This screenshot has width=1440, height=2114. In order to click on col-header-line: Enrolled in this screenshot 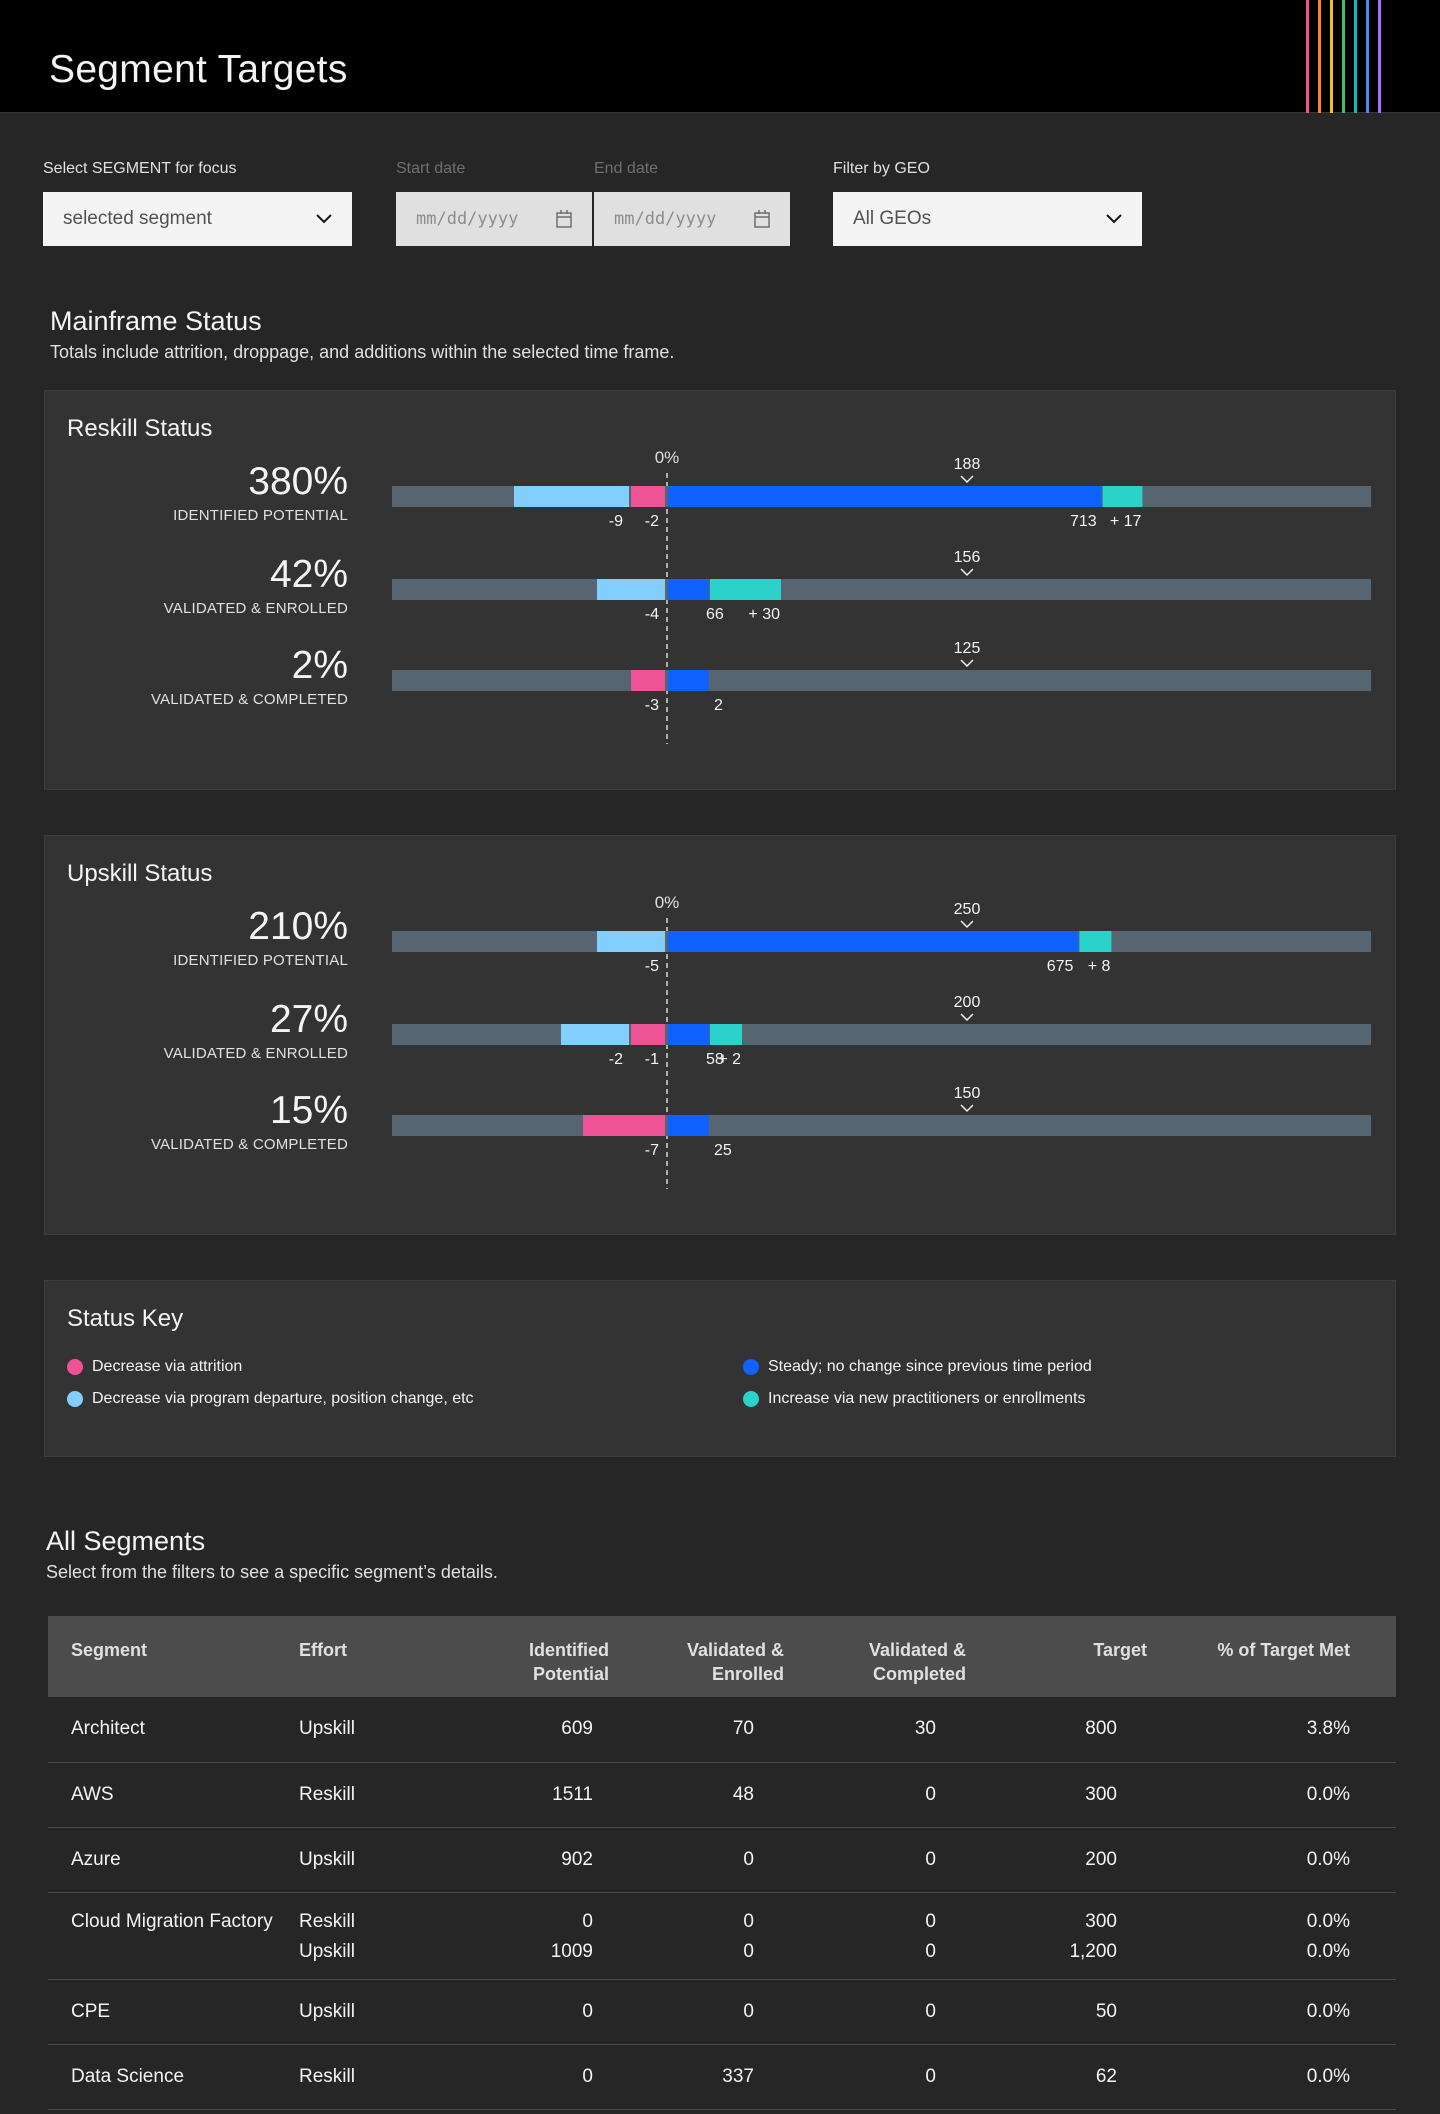, I will do `click(747, 1674)`.